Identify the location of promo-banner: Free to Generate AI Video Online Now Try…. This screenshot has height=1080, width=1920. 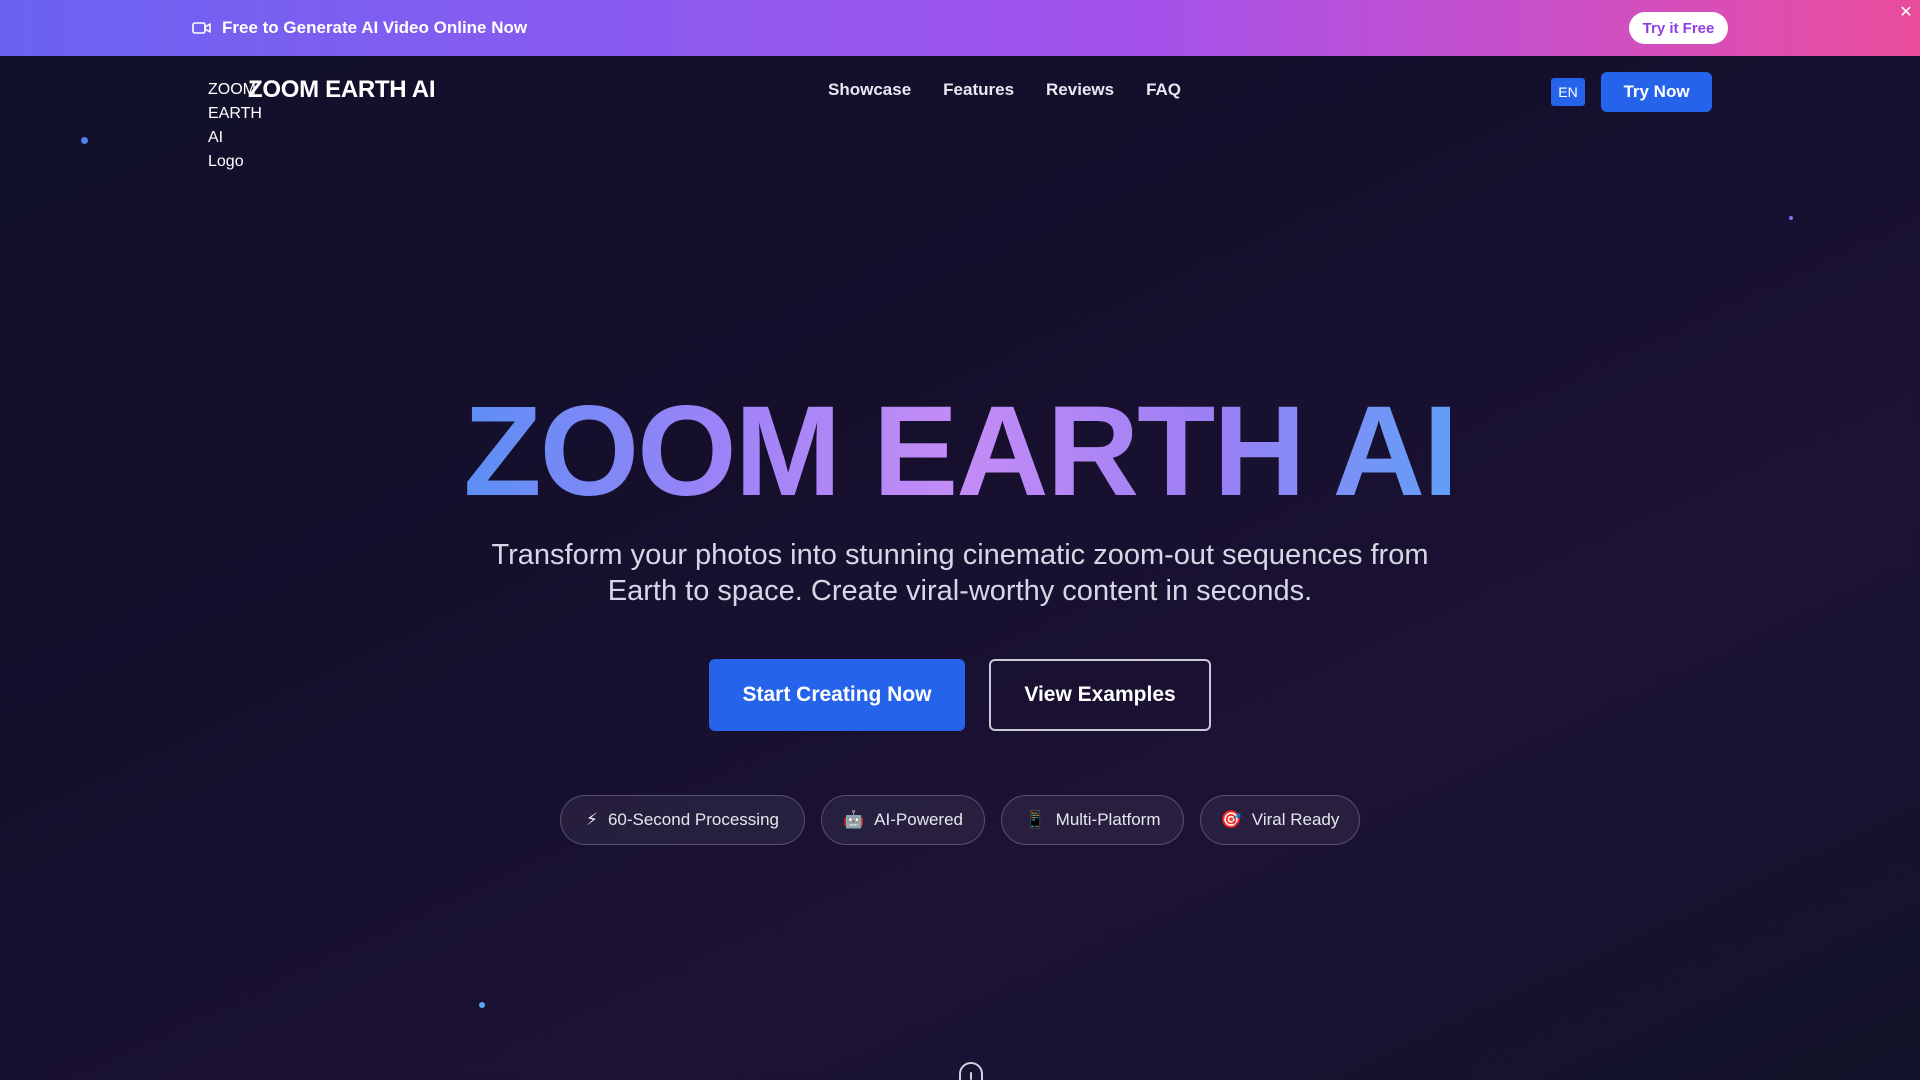
(960, 28).